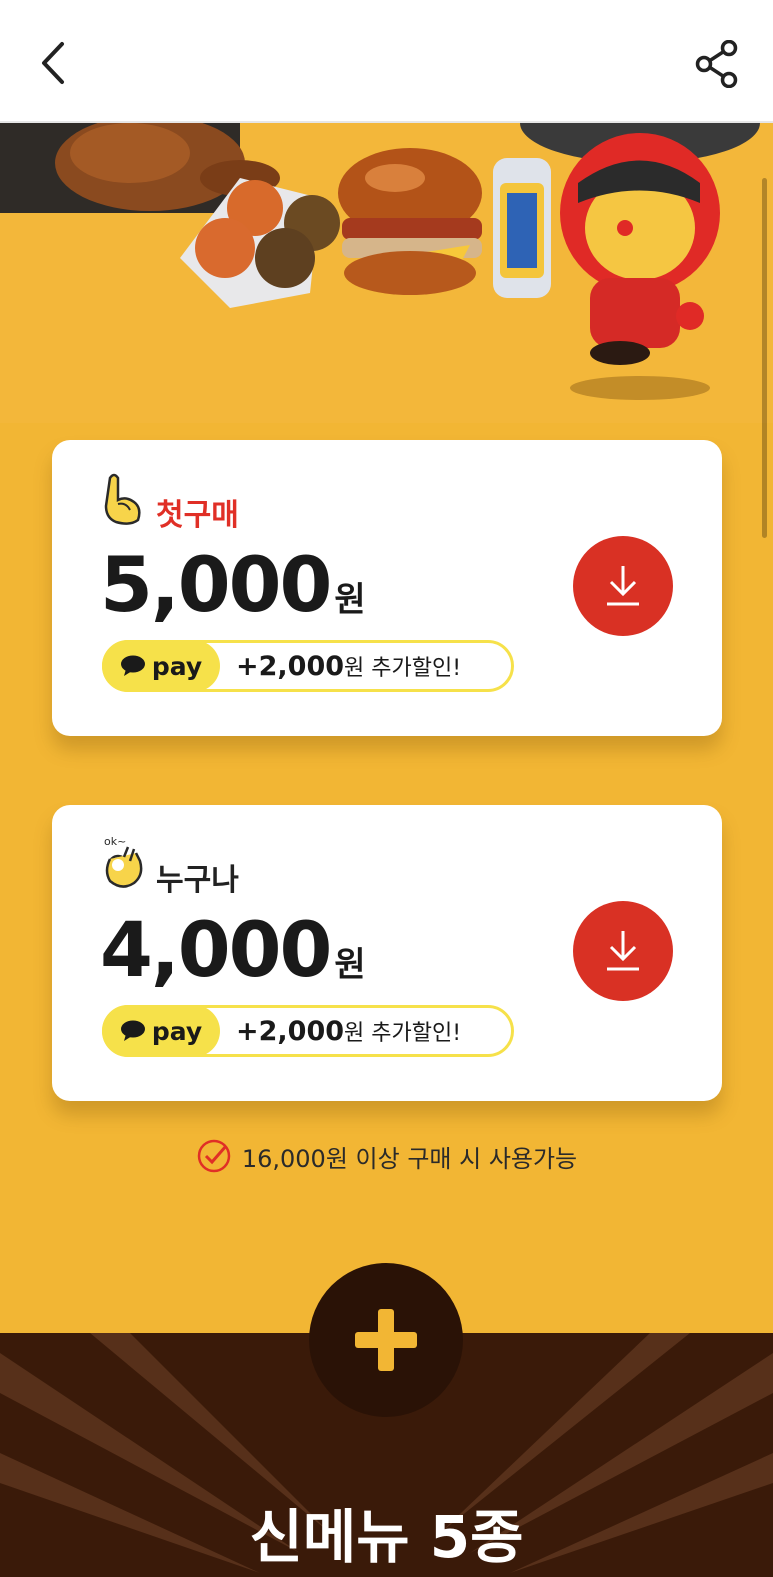 This screenshot has width=773, height=1577. What do you see at coordinates (115, 841) in the screenshot?
I see `svg-text: ok~` at bounding box center [115, 841].